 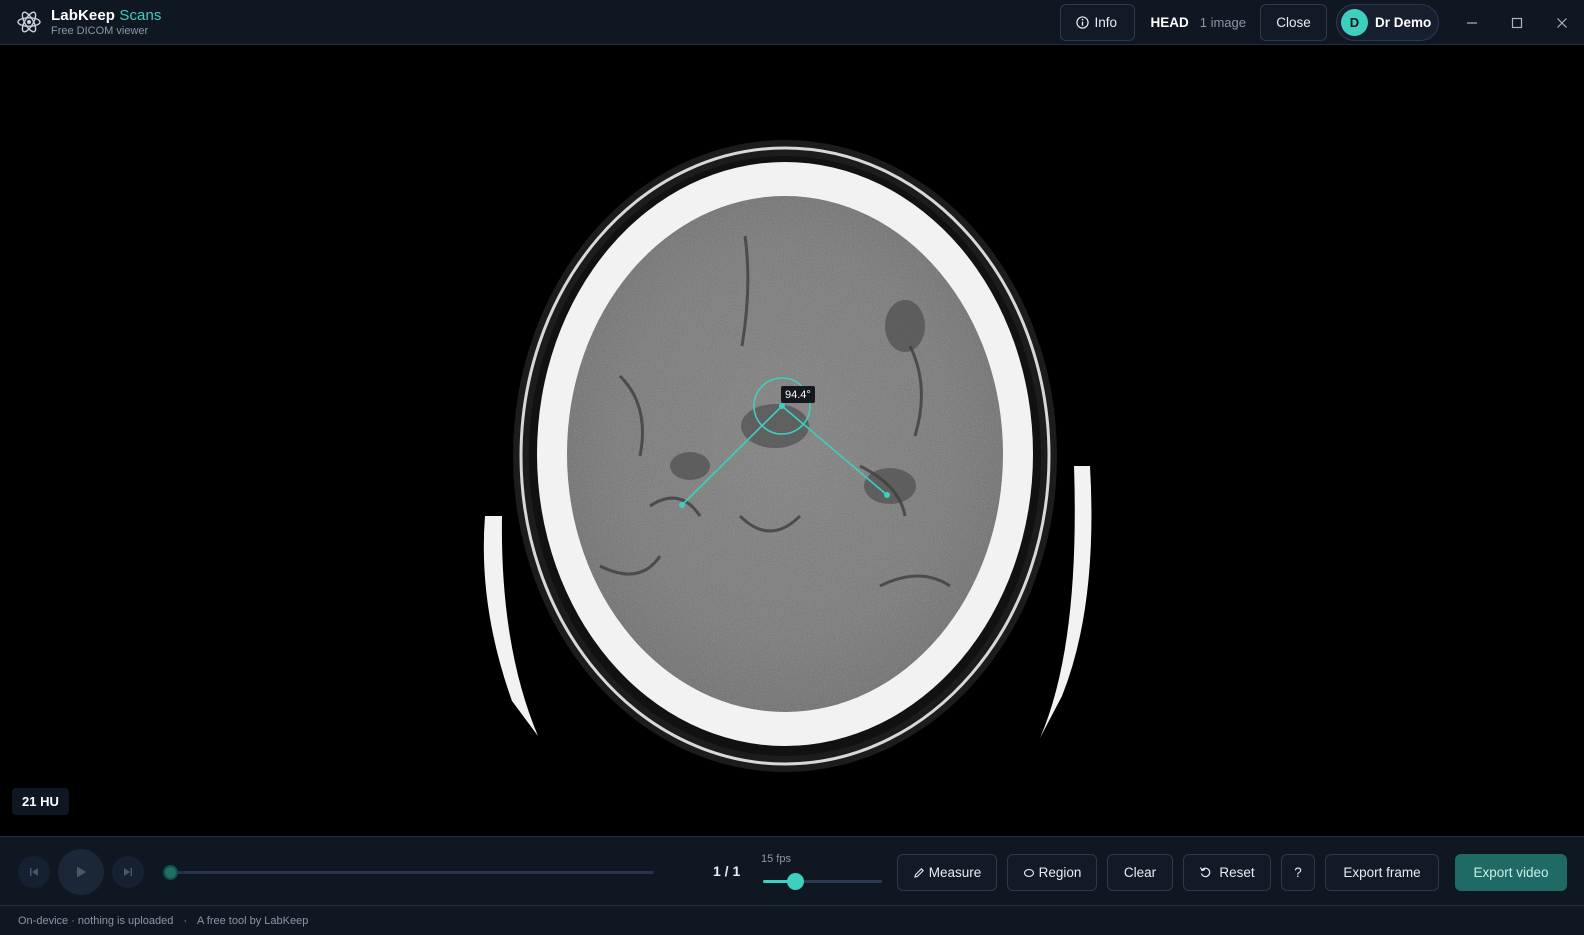 I want to click on skip-forward-icon, so click(x=128, y=872).